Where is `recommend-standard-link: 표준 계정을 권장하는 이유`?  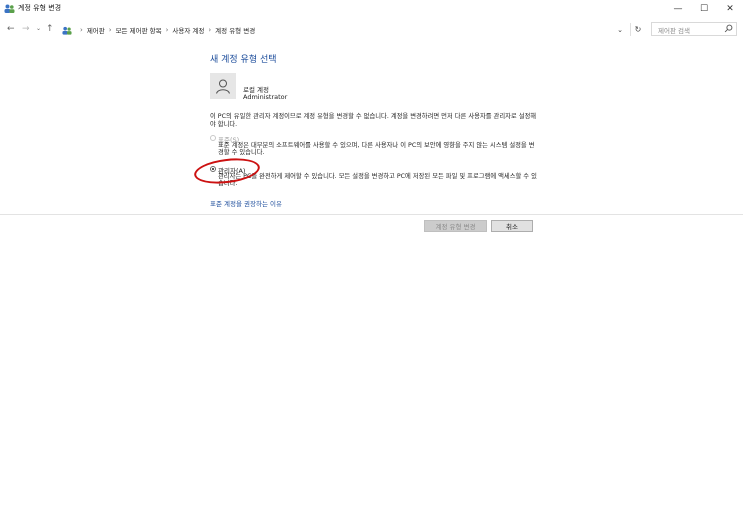 recommend-standard-link: 표준 계정을 권장하는 이유 is located at coordinates (246, 203).